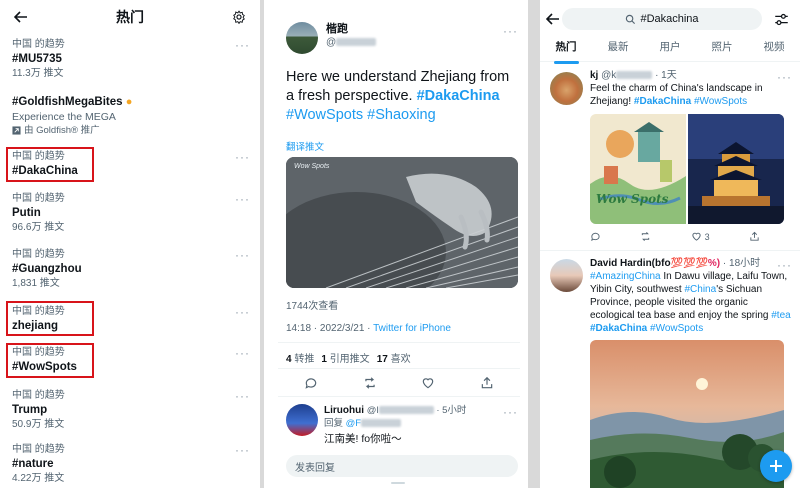 This screenshot has width=800, height=488. Describe the element at coordinates (722, 48) in the screenshot. I see `tab-photos: 照片` at that location.